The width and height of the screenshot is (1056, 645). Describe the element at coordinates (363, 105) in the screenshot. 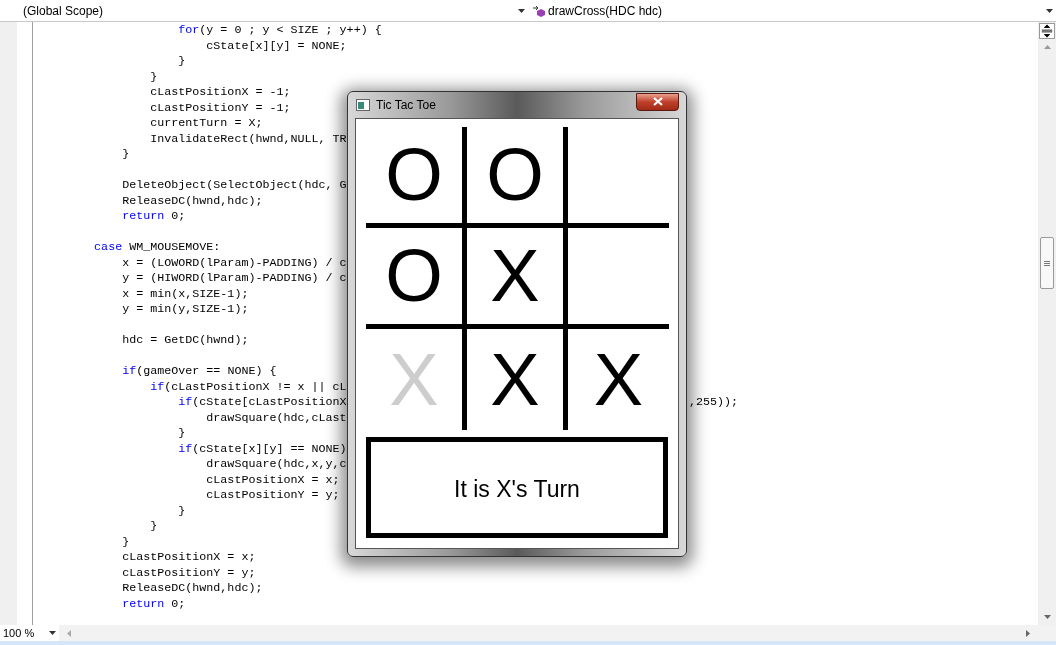

I see `app-icon` at that location.